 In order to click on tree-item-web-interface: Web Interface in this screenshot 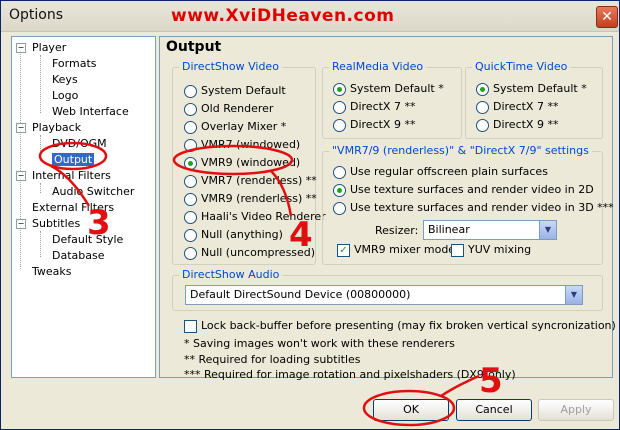, I will do `click(90, 111)`.